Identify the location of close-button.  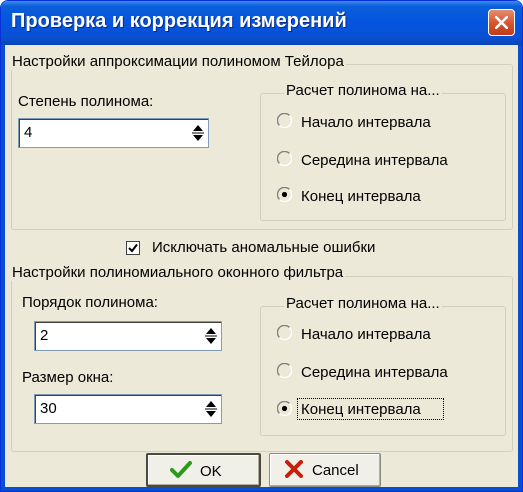
(501, 22).